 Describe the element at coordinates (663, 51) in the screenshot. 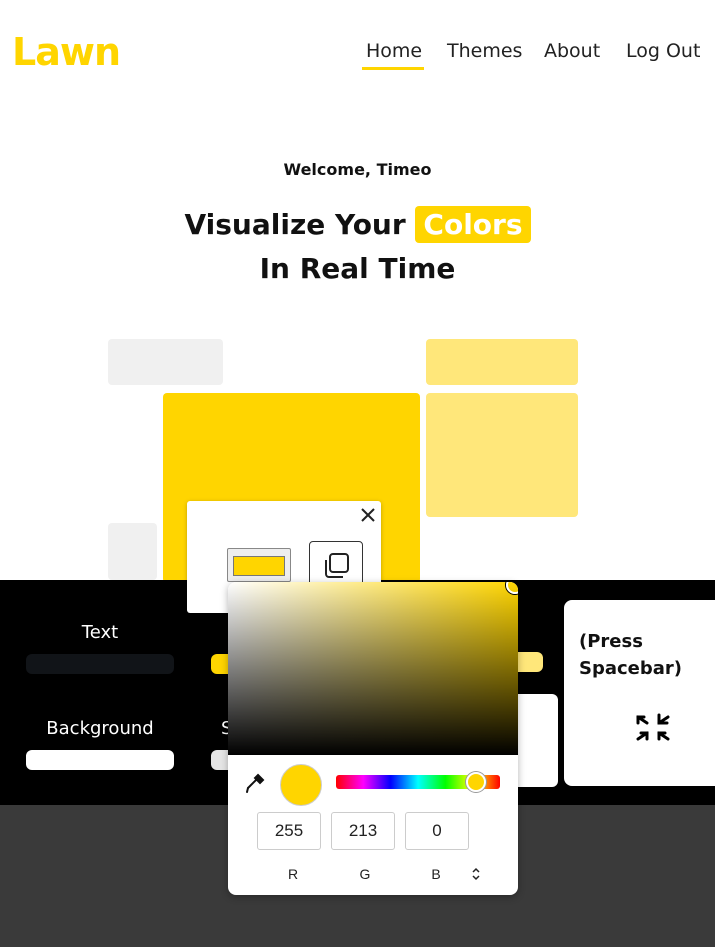

I see `nav-logout: Log Out` at that location.